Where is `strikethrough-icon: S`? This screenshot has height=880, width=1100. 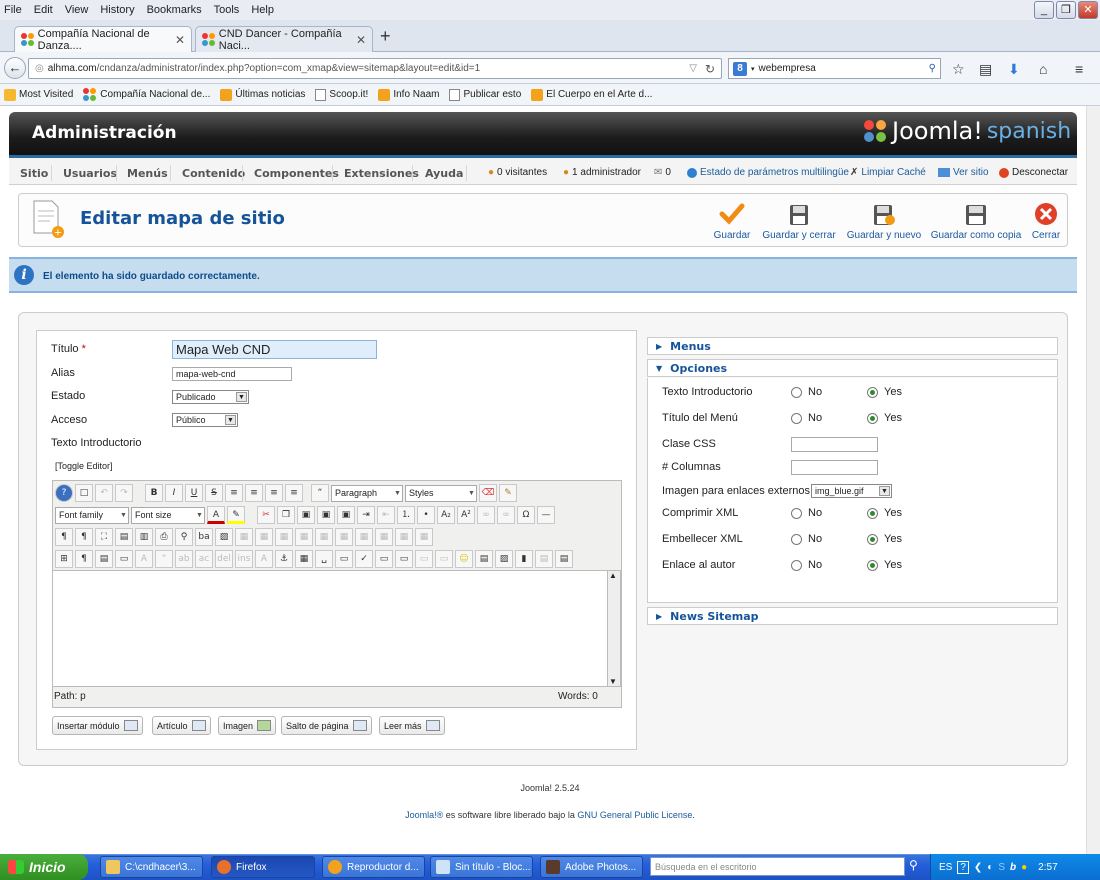
strikethrough-icon: S is located at coordinates (214, 493).